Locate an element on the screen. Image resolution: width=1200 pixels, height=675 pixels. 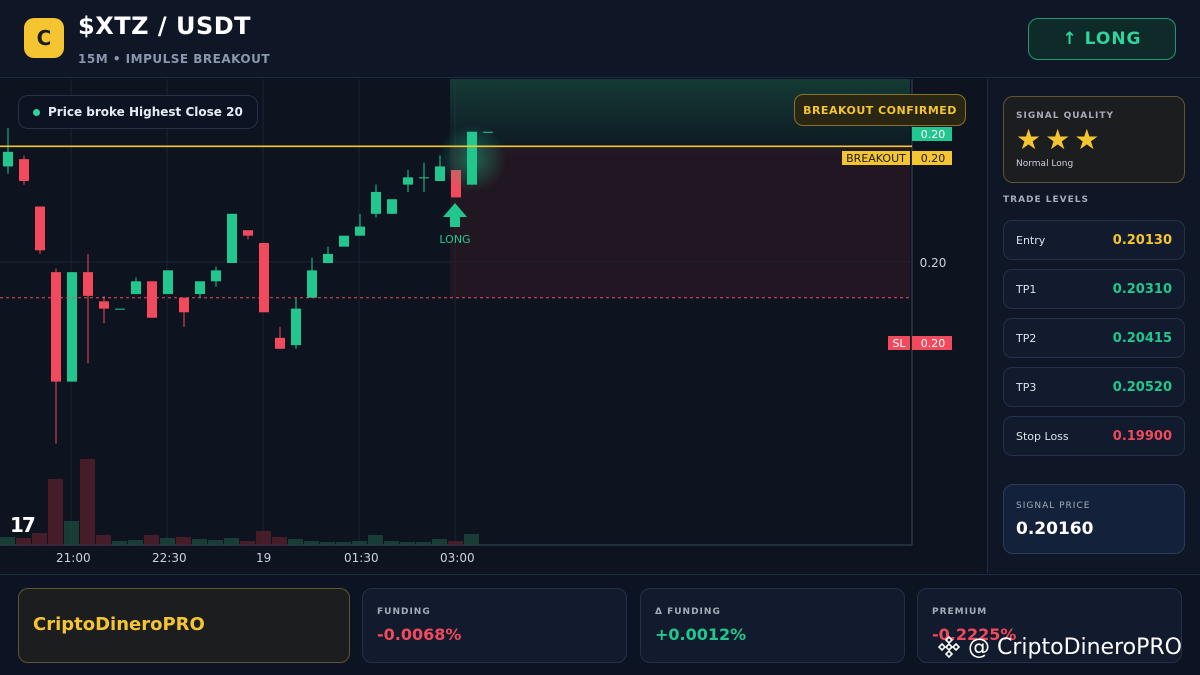
level-value: 0.20520 is located at coordinates (1142, 387).